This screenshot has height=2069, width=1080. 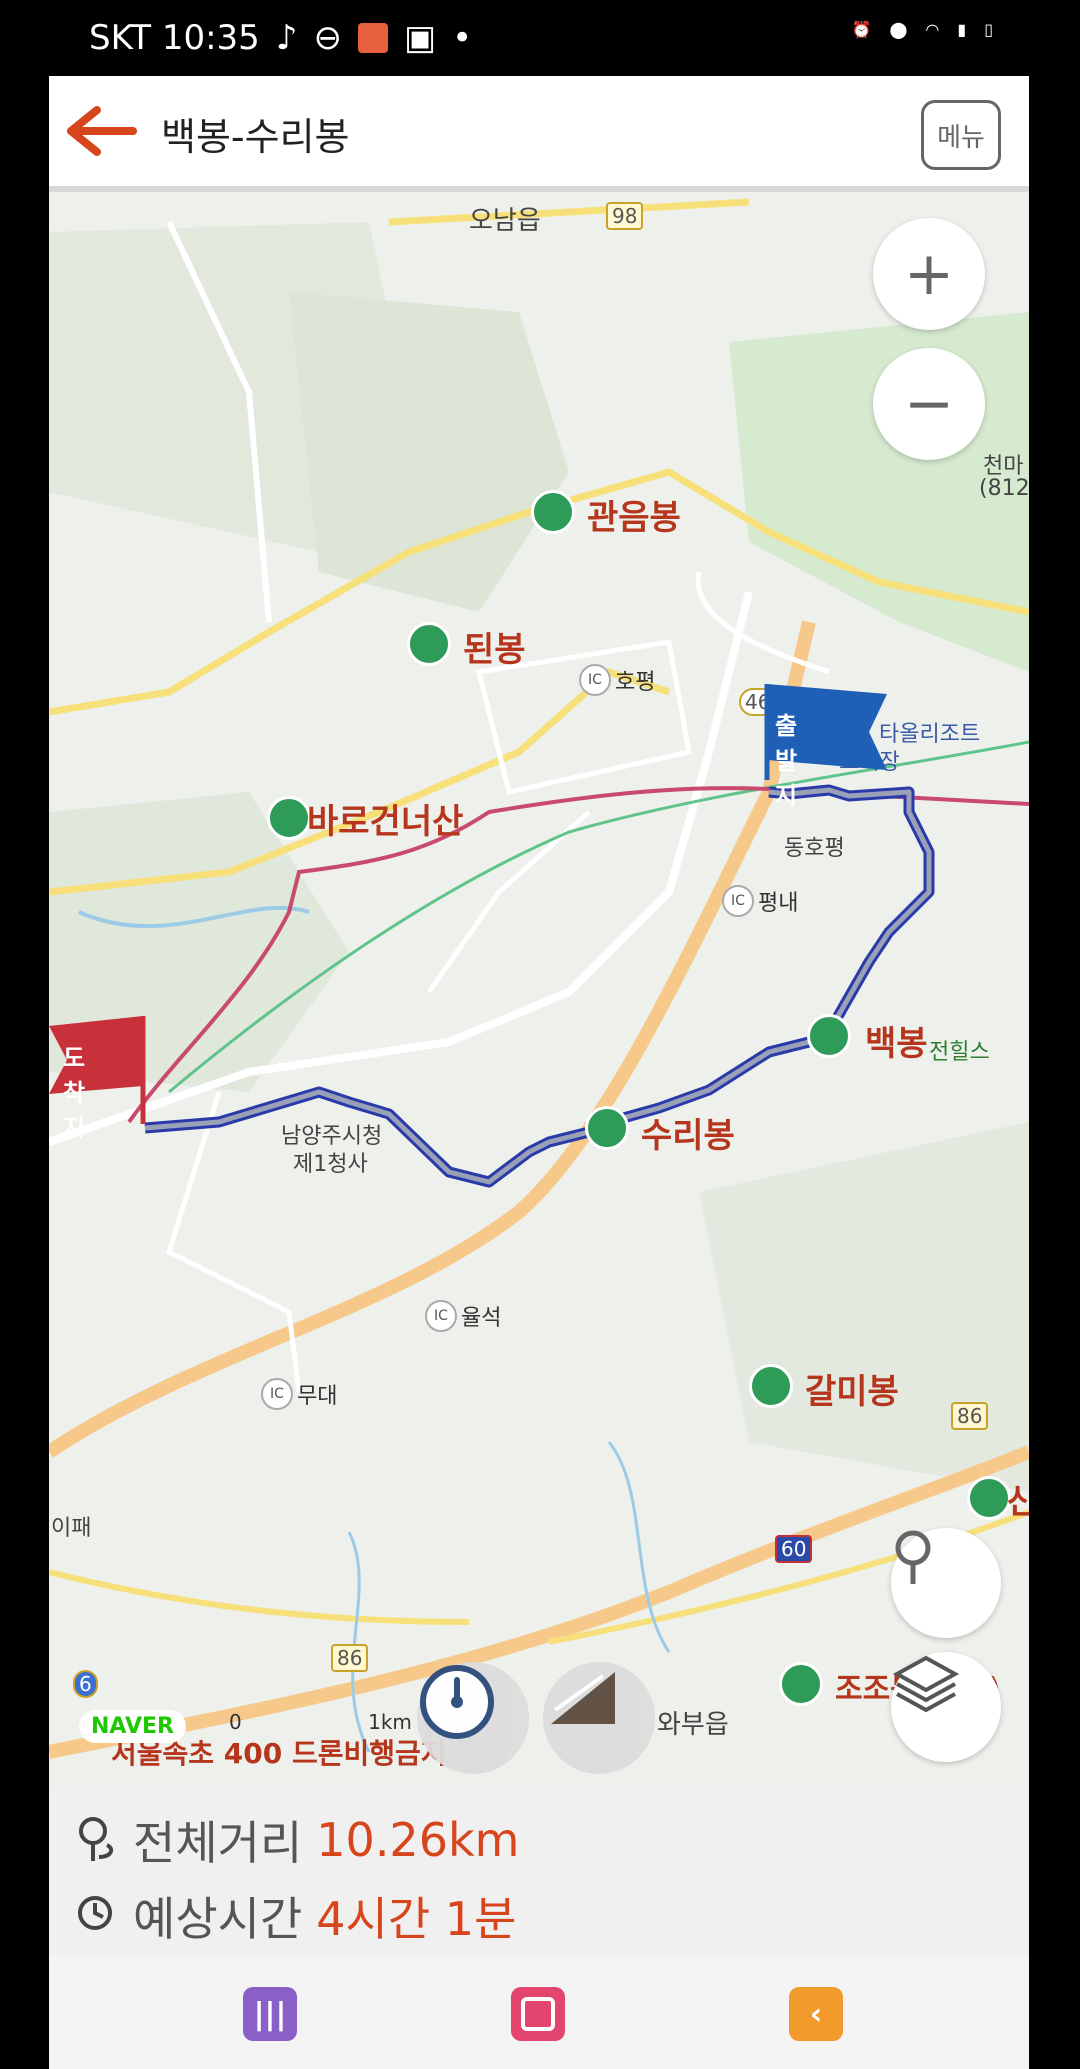 I want to click on place-ski-resort: 타올리조트, so click(x=930, y=734).